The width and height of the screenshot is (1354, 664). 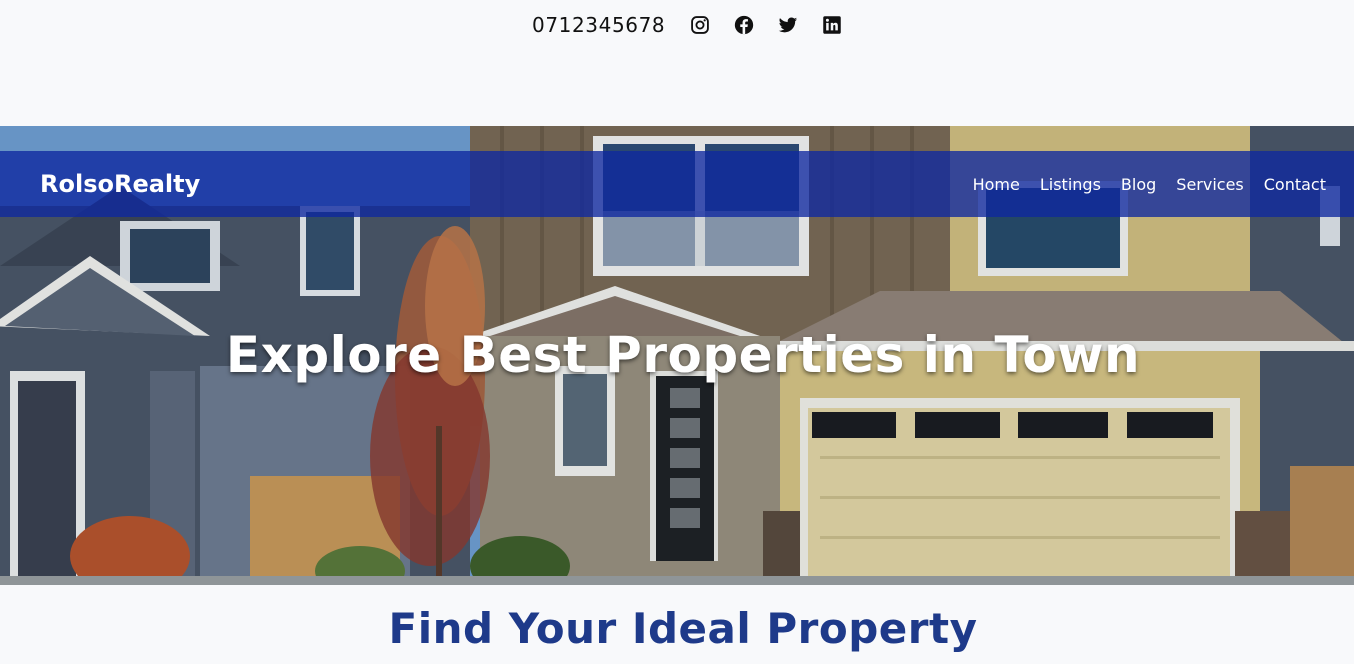 I want to click on linkedin-link, so click(x=832, y=25).